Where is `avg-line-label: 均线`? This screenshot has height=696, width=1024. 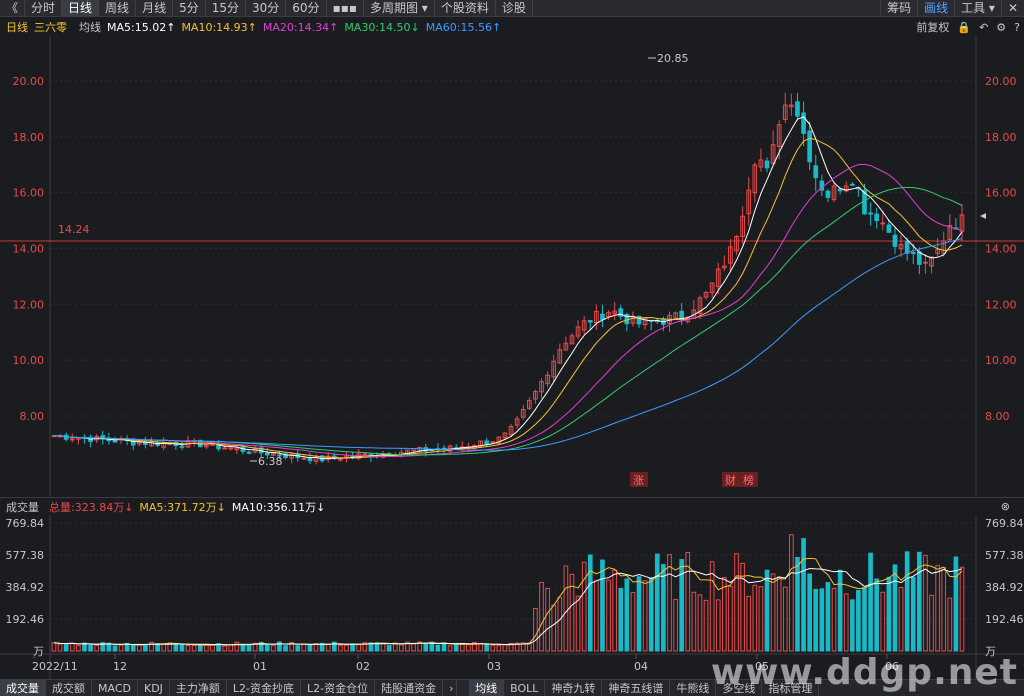
avg-line-label: 均线 is located at coordinates (90, 27).